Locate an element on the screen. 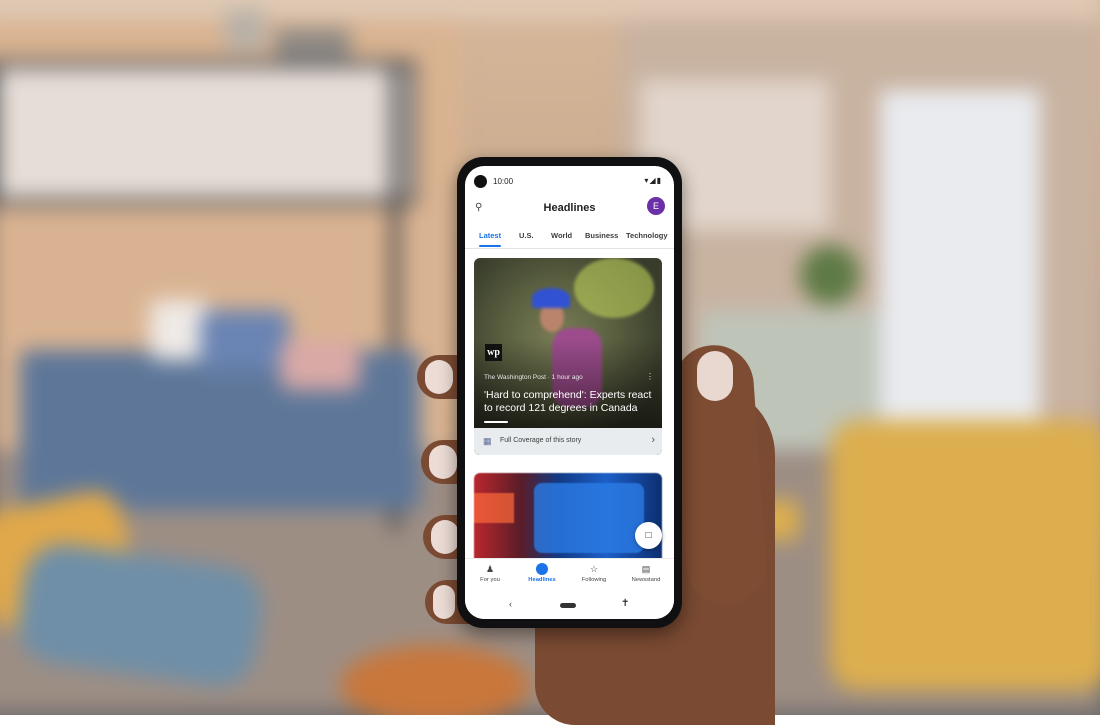 The image size is (1100, 725). status-bar: 10:00 ▾◢▮ is located at coordinates (569, 180).